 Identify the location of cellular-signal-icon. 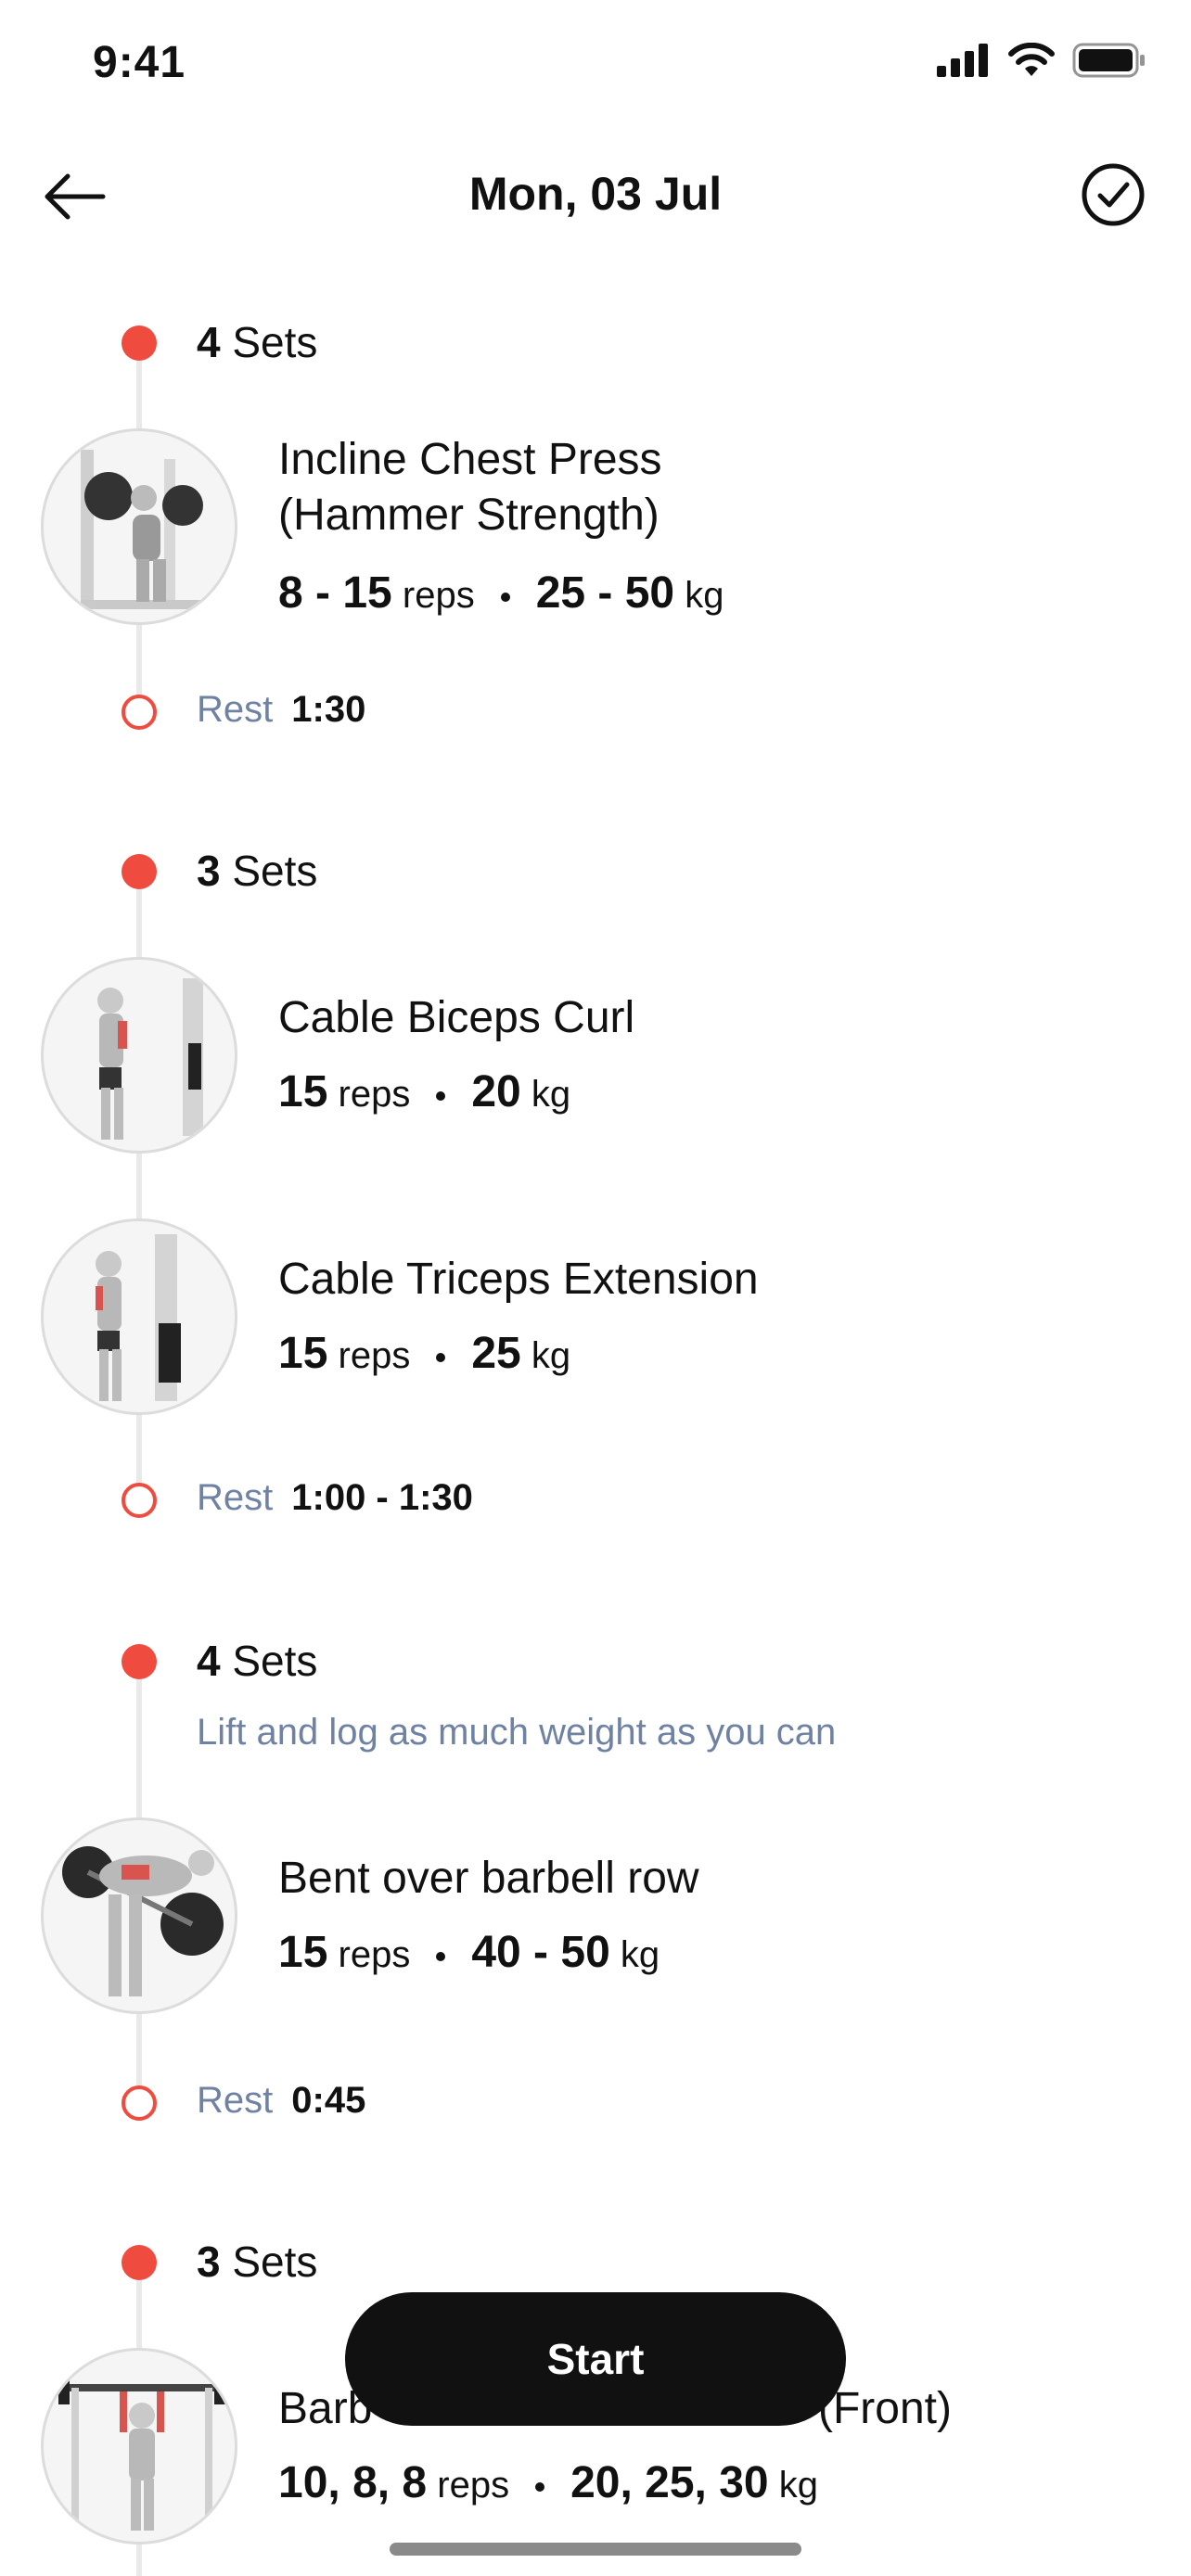
(962, 61).